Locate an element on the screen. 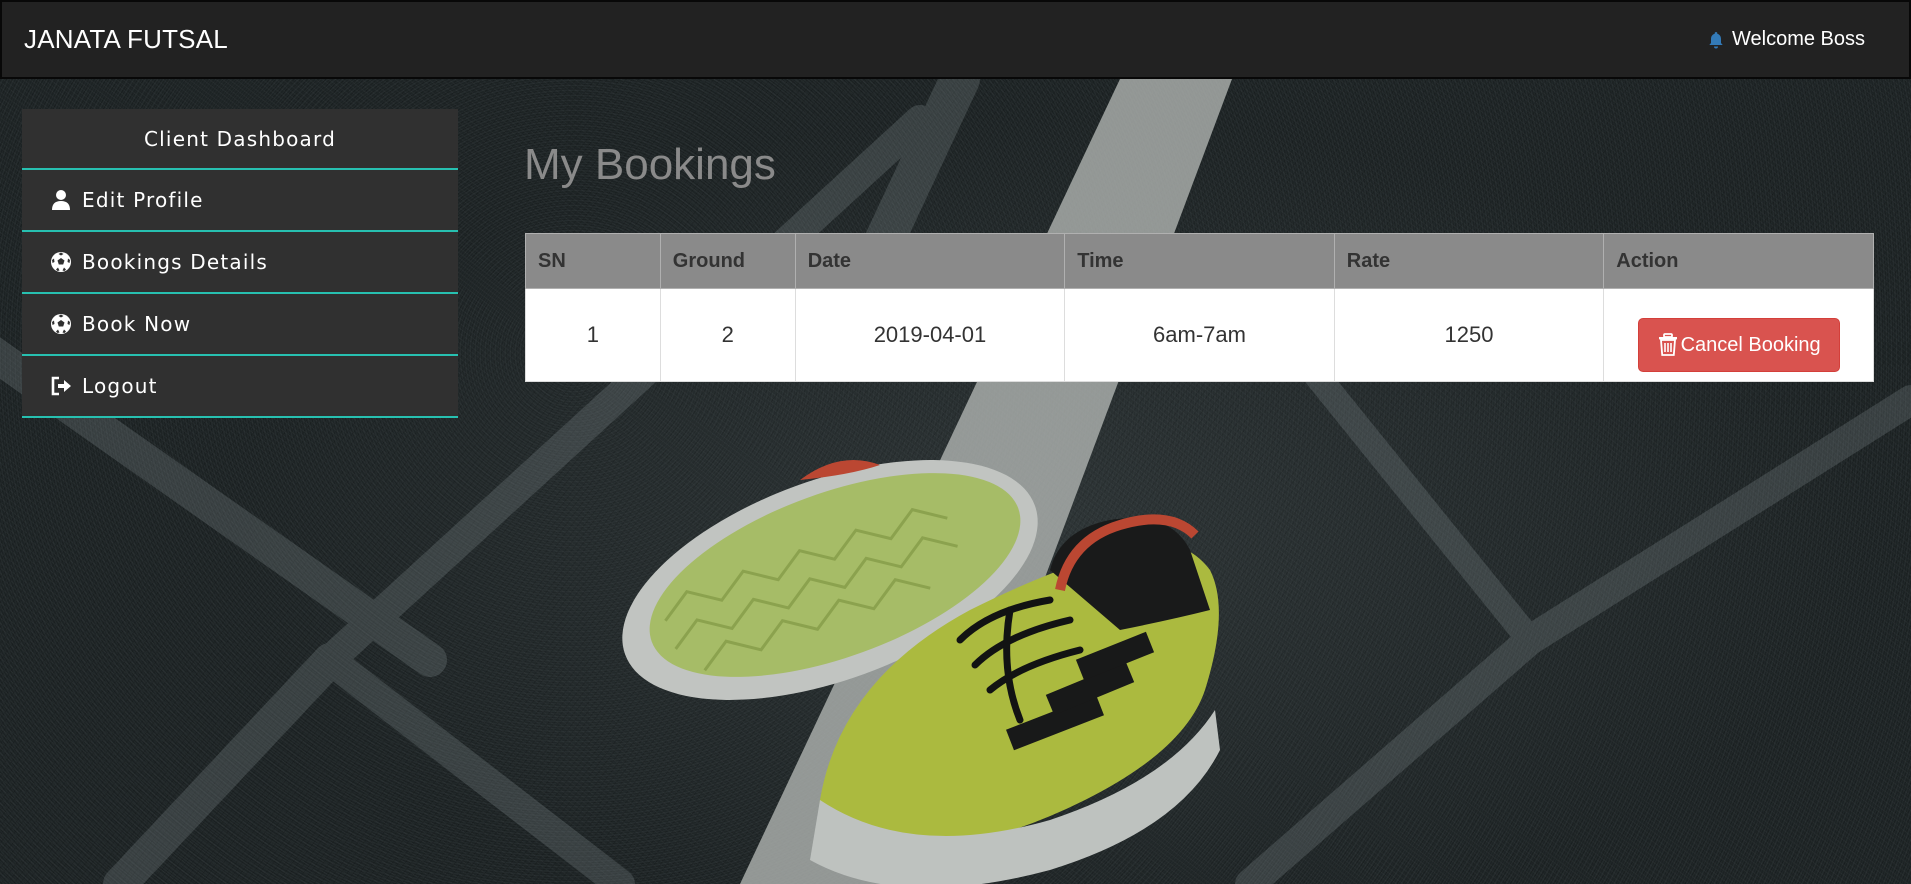  bell-icon is located at coordinates (1716, 39).